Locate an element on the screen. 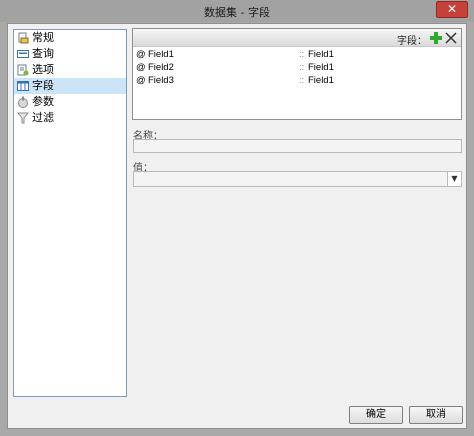 Image resolution: width=474 pixels, height=436 pixels. field-row: @ Field2 :: Field1 is located at coordinates (297, 67).